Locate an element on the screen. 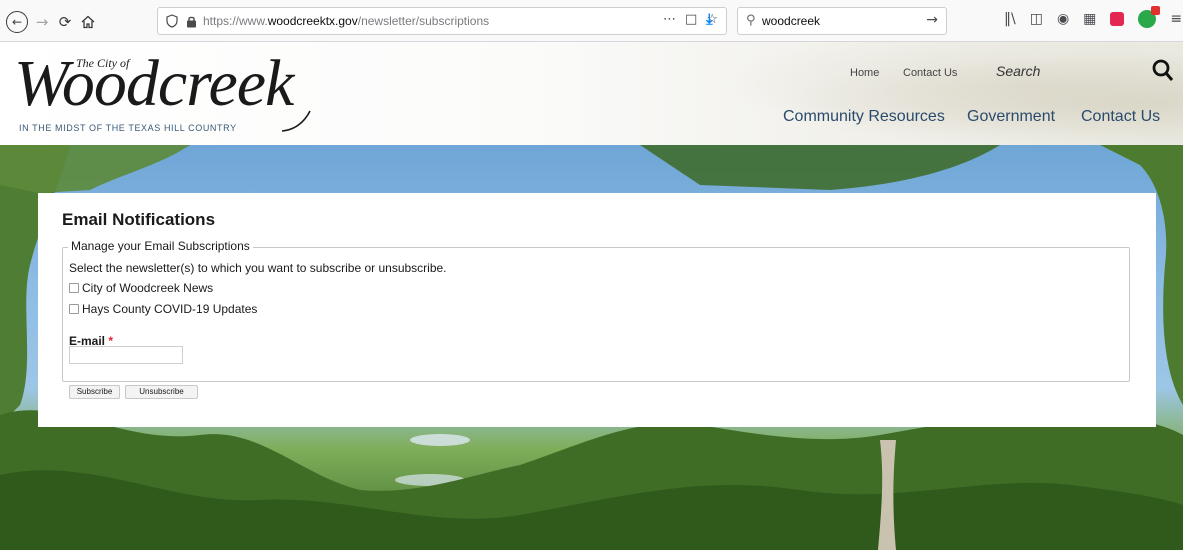 The width and height of the screenshot is (1183, 550). home-link: Home is located at coordinates (864, 73).